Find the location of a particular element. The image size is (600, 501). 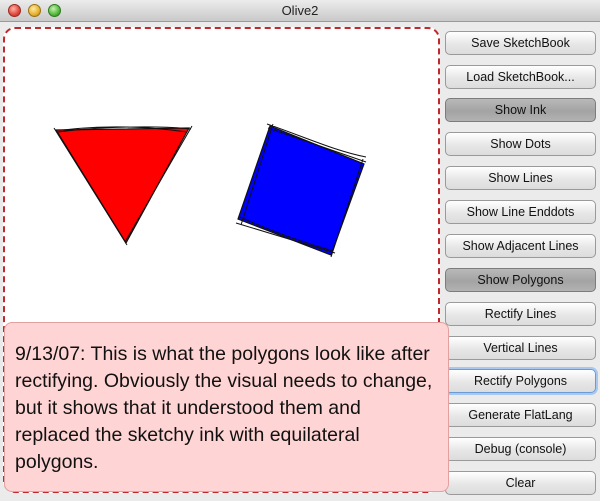

rectify-polygons-button: Rectify Polygons is located at coordinates (520, 381).